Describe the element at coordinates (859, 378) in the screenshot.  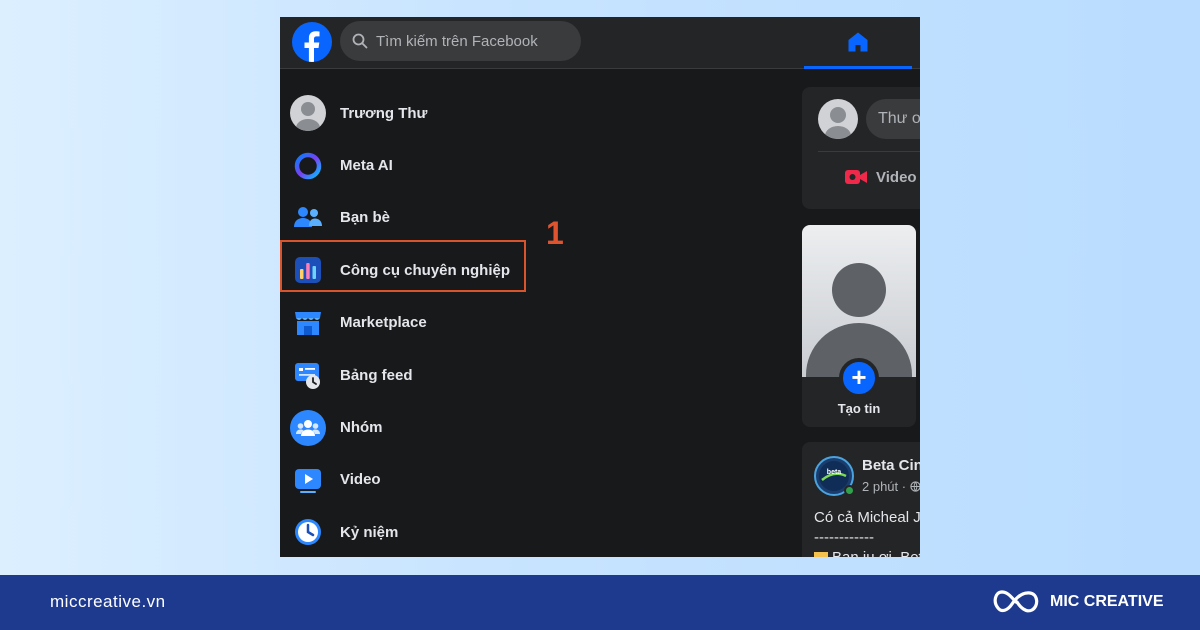
I see `add-story-button: +` at that location.